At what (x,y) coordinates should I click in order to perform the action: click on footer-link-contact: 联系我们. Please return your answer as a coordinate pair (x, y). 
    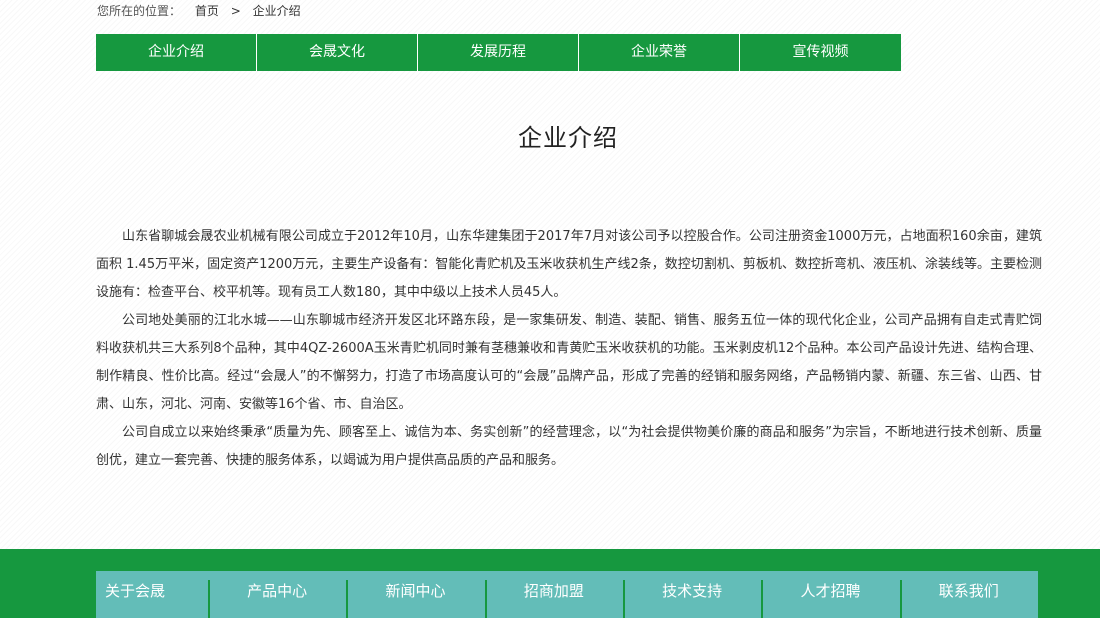
    Looking at the image, I should click on (968, 594).